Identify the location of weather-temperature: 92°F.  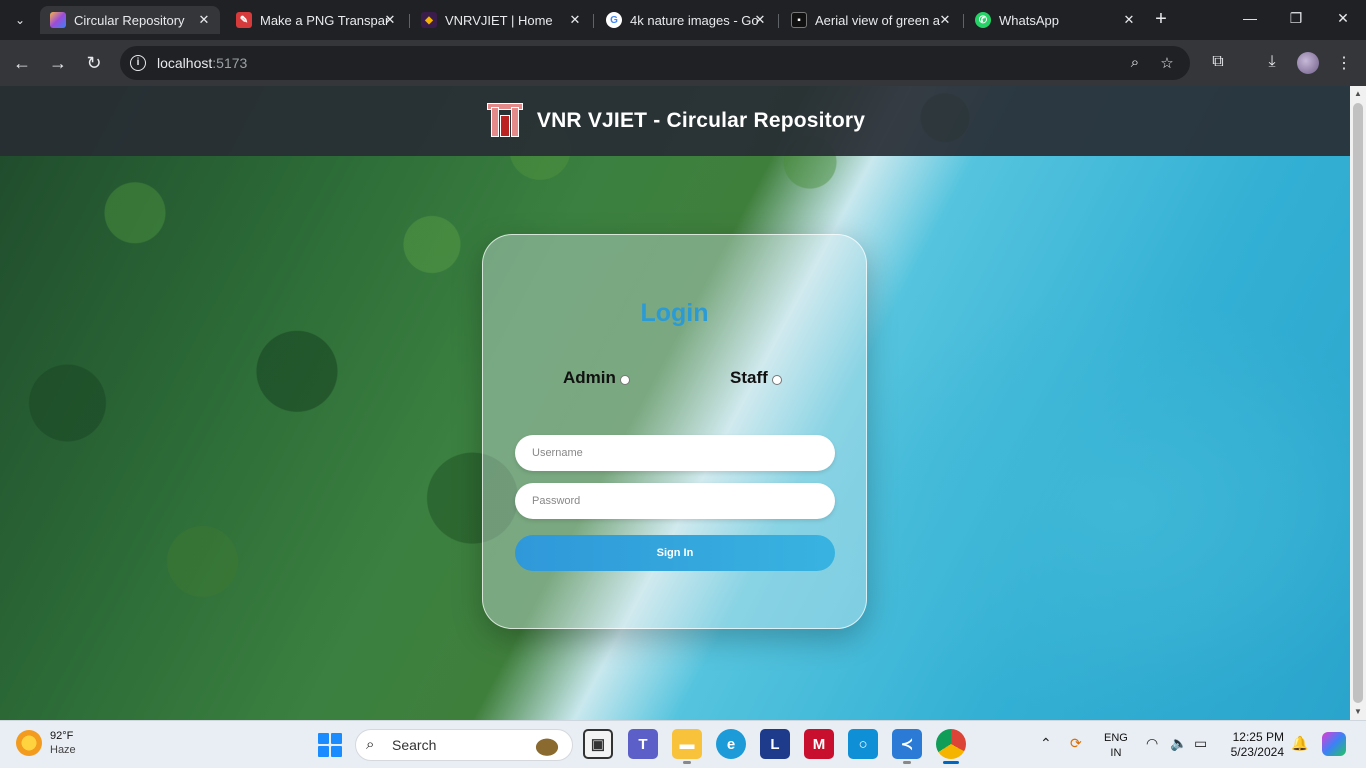
(62, 736).